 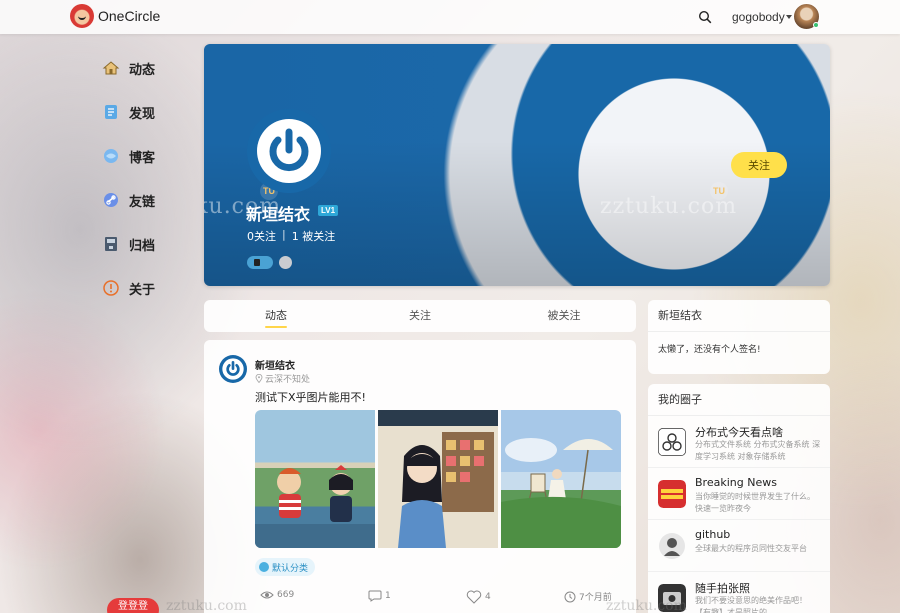 What do you see at coordinates (450, 17) in the screenshot?
I see `top-bar: OneCircle gogobody` at bounding box center [450, 17].